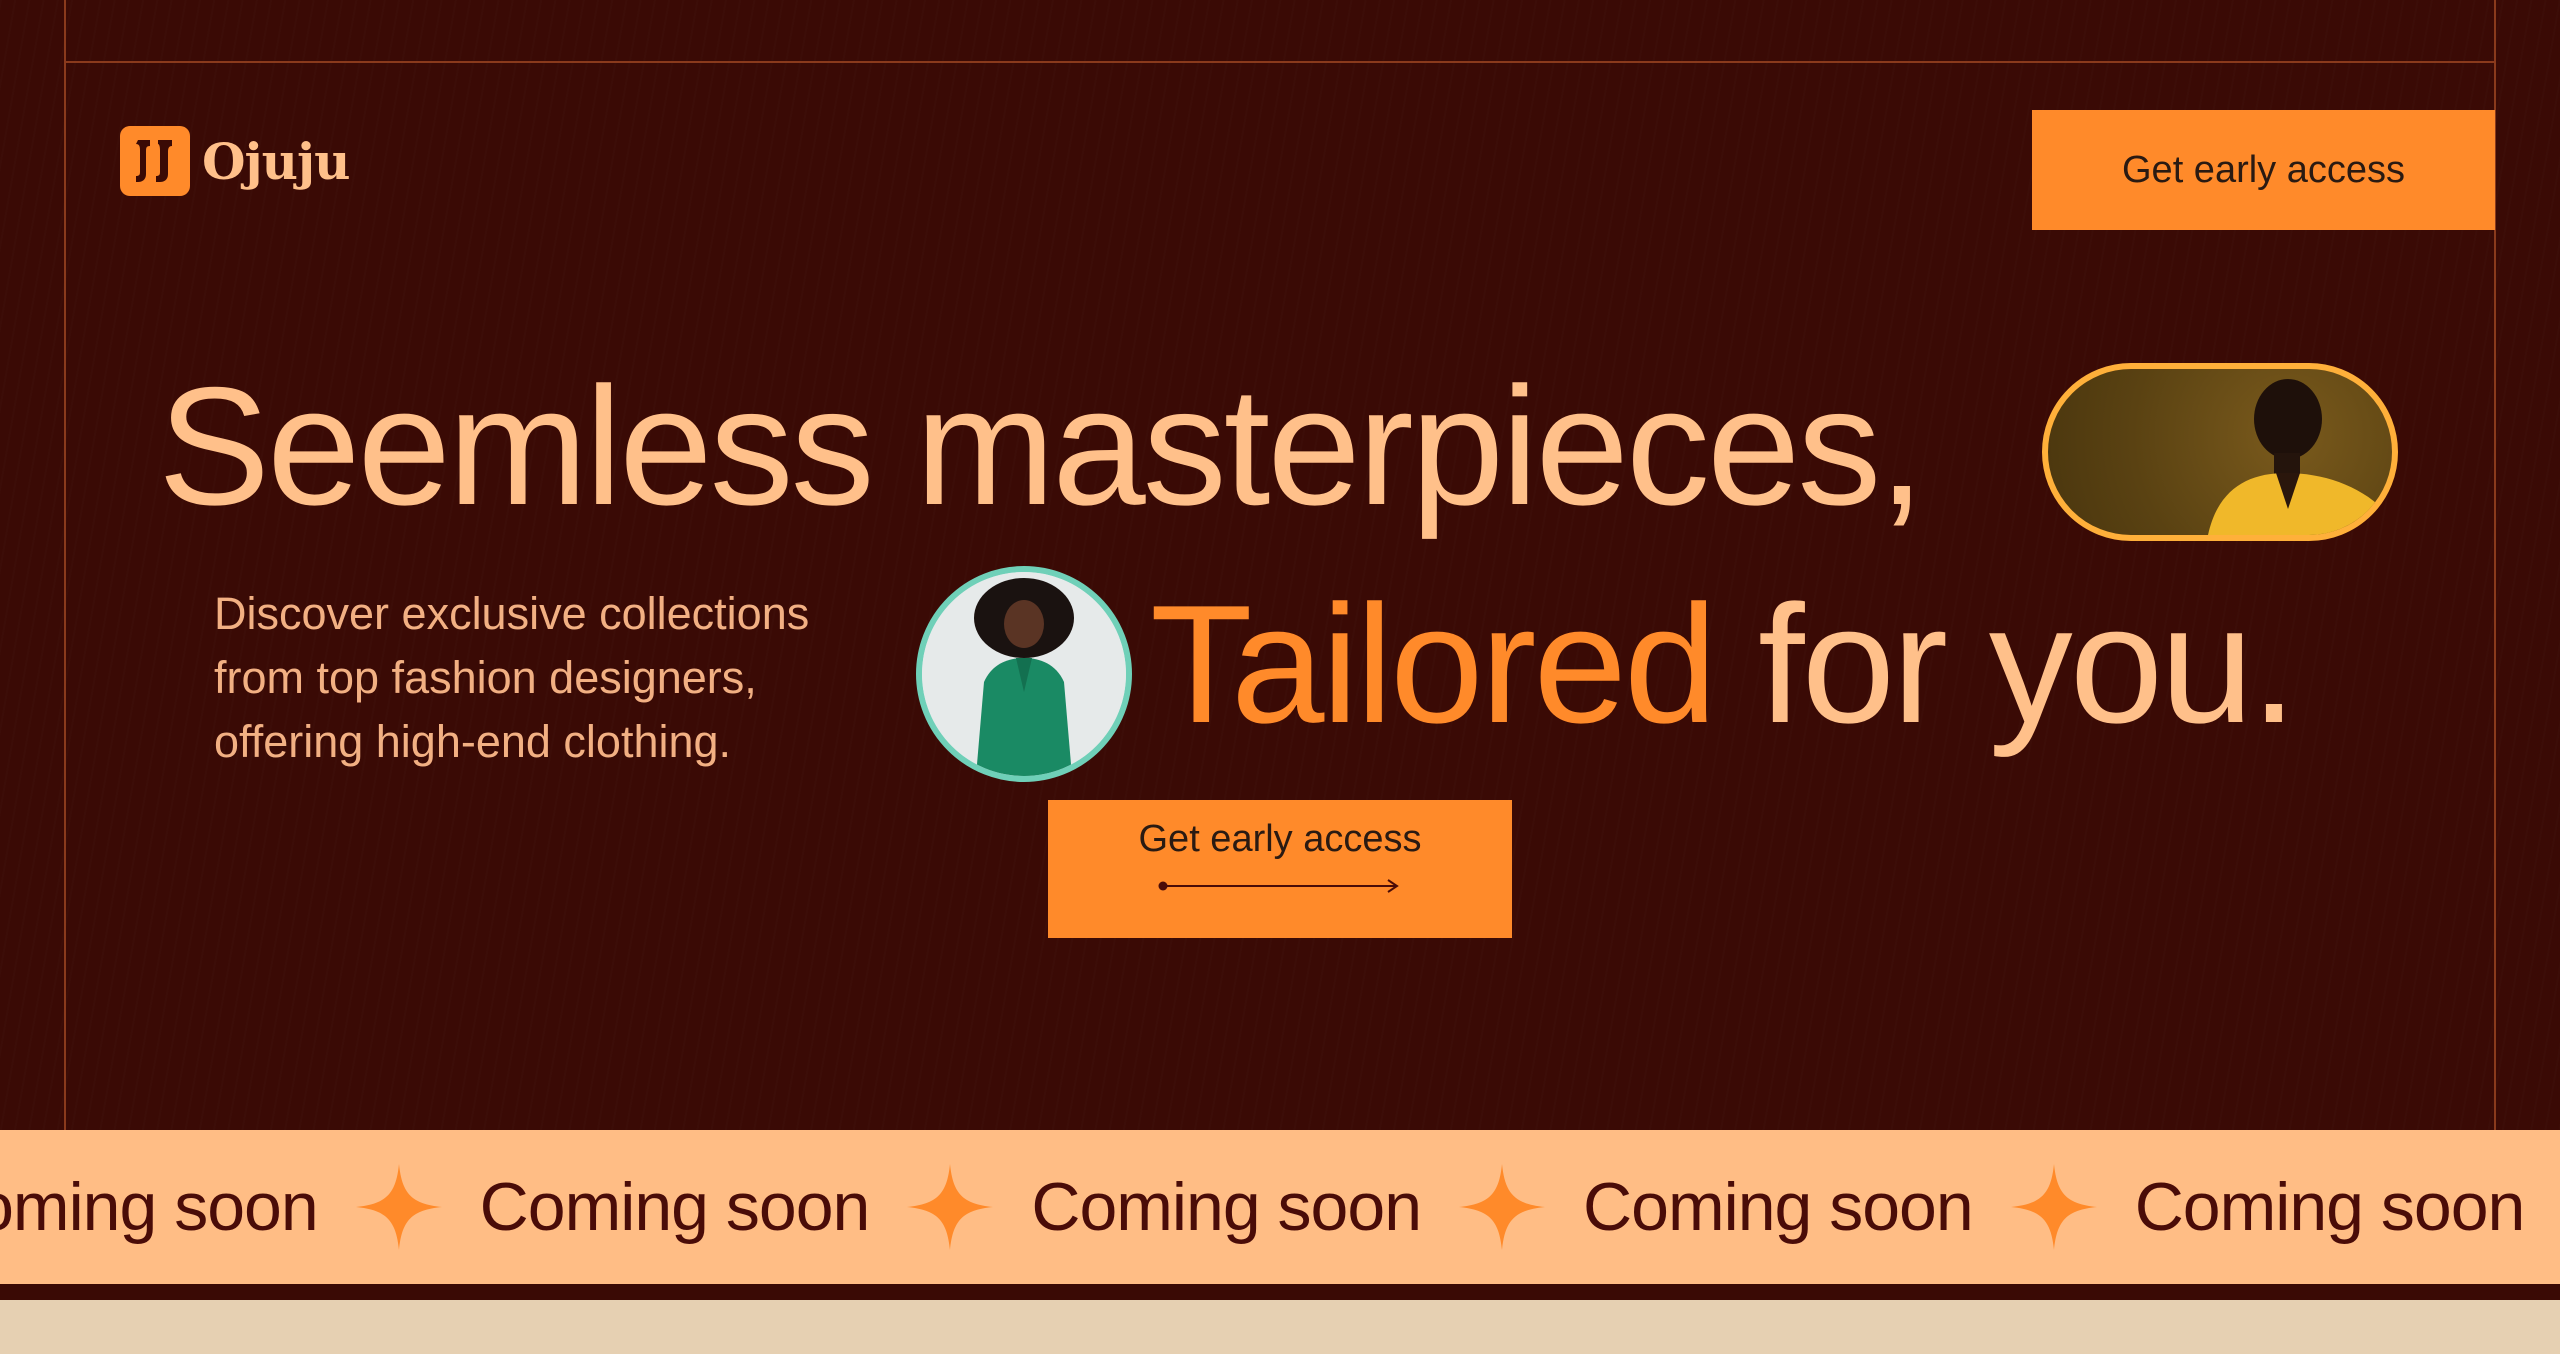  I want to click on arrow-right-icon, so click(1280, 882).